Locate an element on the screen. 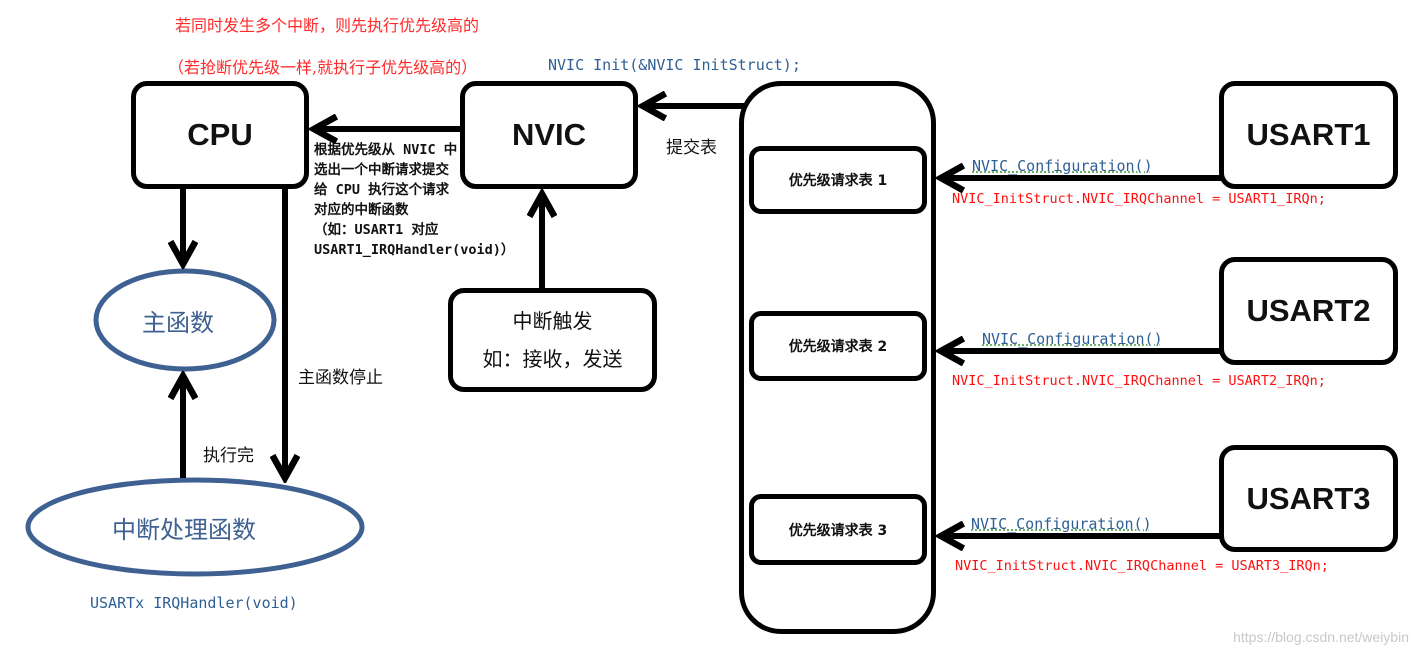 The image size is (1417, 655). interrupt-trigger-examples: 如：接收，发送 is located at coordinates (552, 359).